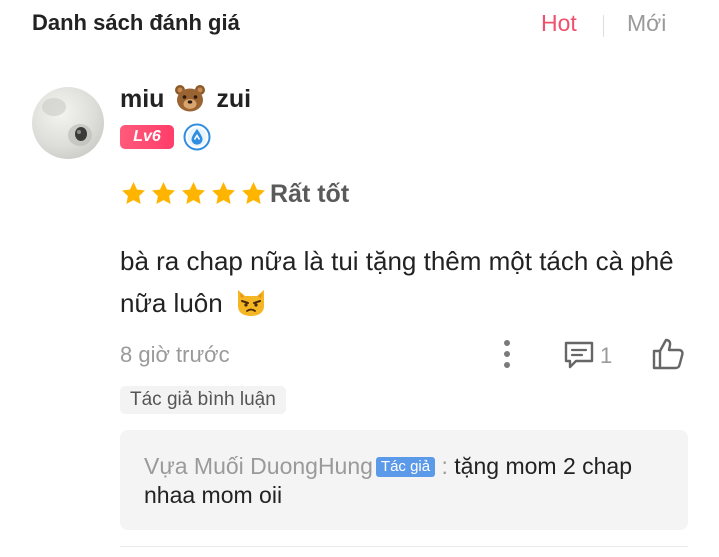 This screenshot has height=557, width=719. I want to click on reply-author-name: Vựa Muối DuongHung, so click(258, 466).